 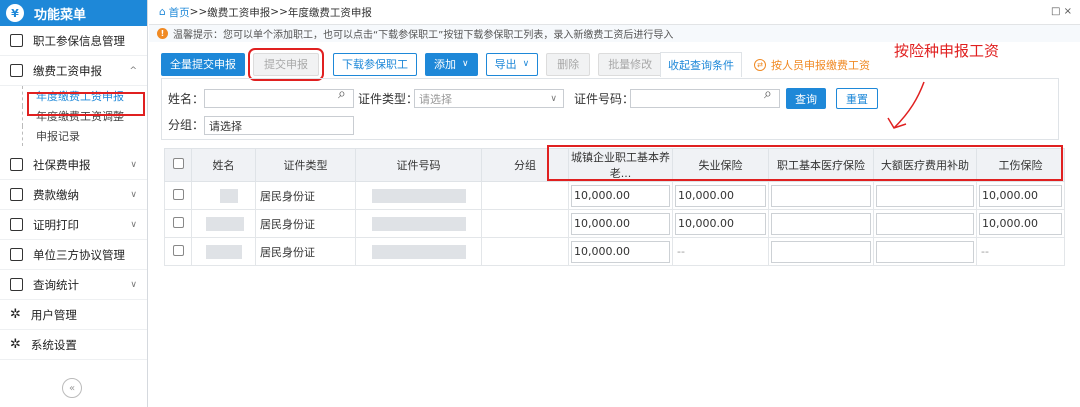 What do you see at coordinates (162, 12) in the screenshot?
I see `home-icon: ⌂` at bounding box center [162, 12].